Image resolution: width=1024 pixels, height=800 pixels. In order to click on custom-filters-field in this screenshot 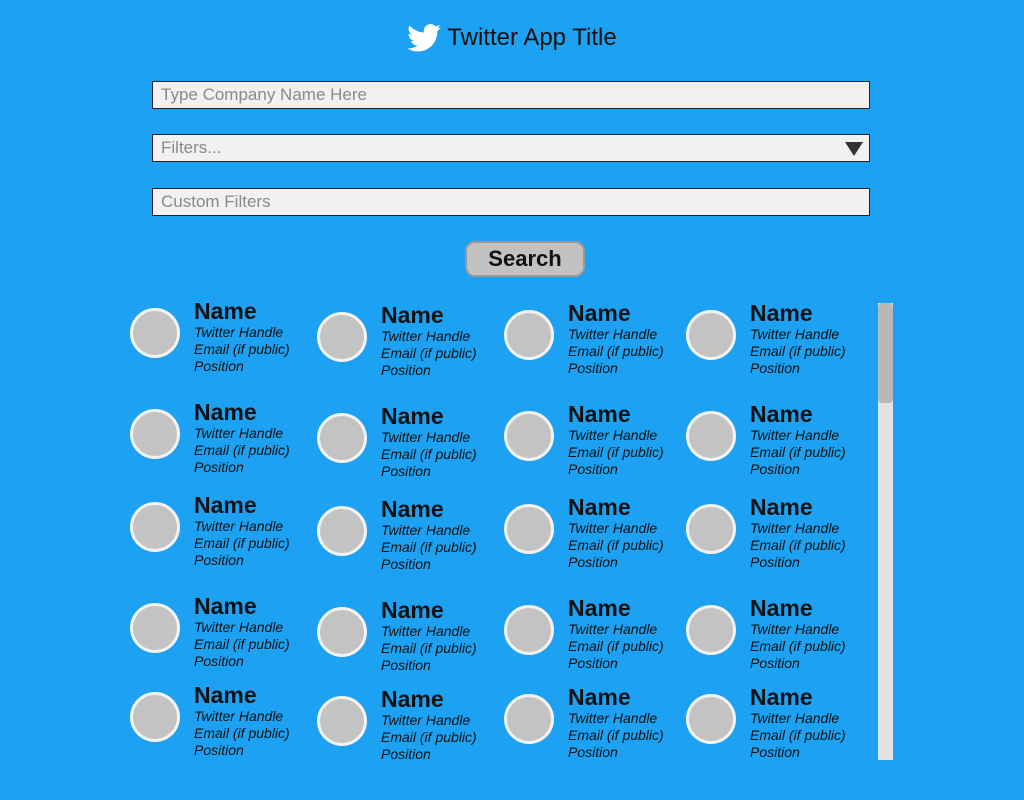, I will do `click(511, 202)`.